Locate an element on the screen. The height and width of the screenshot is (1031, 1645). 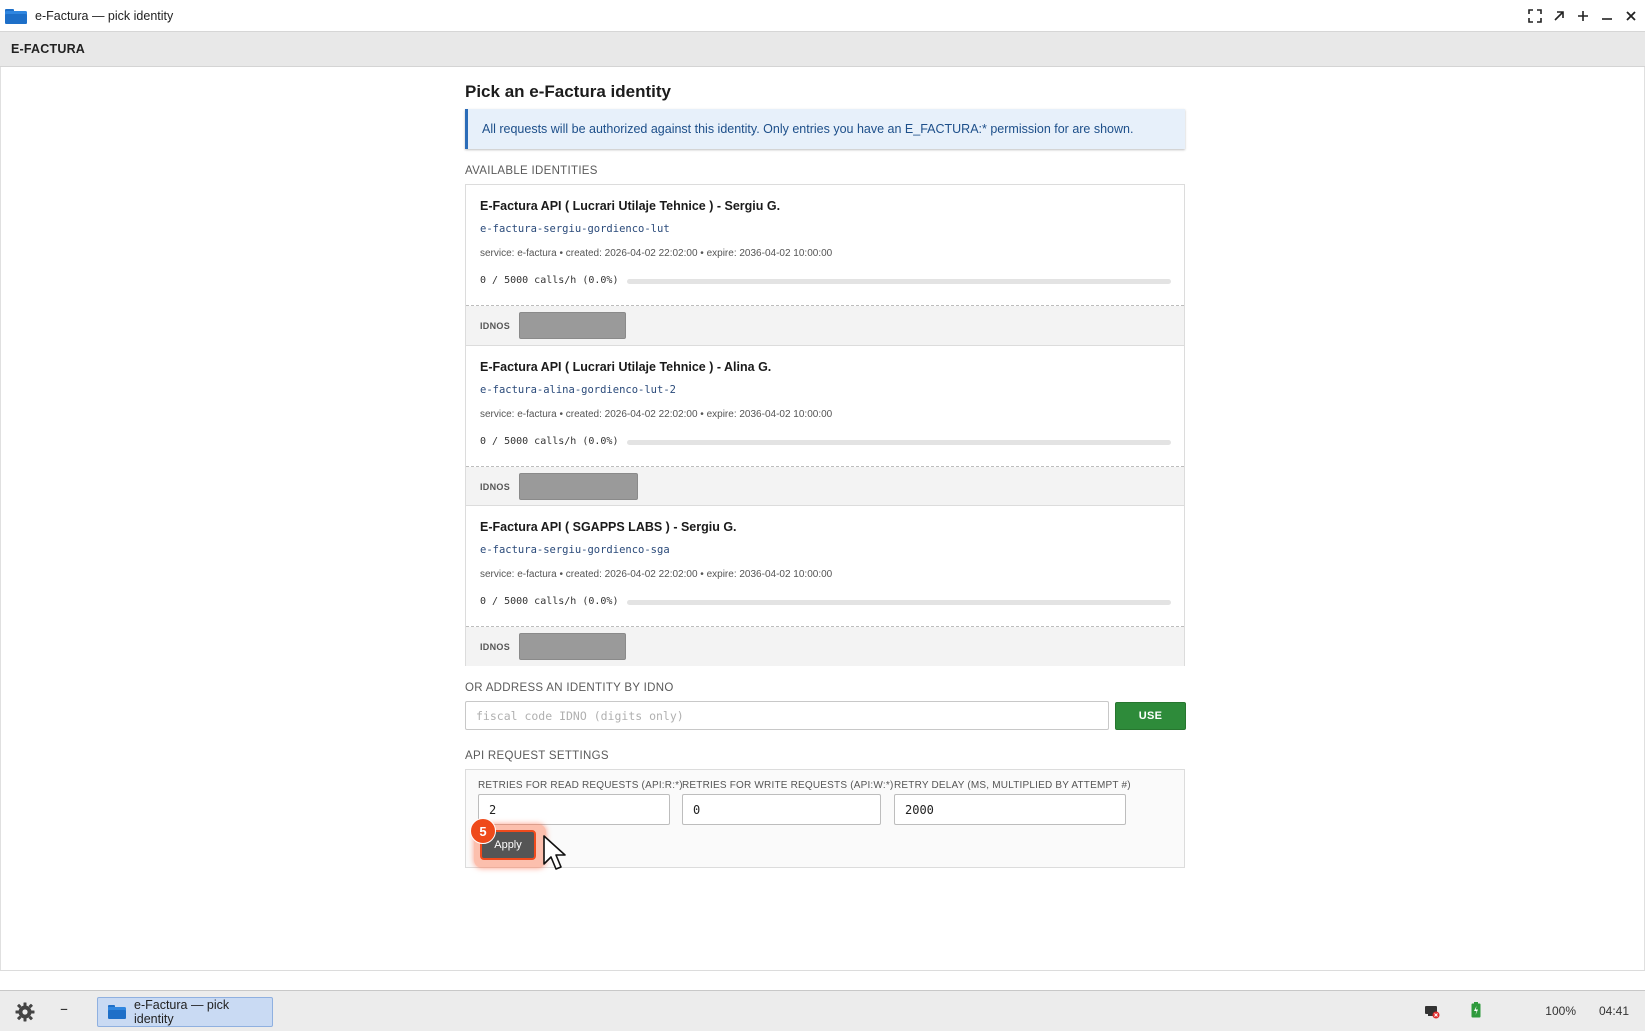
window-controls is located at coordinates (1583, 16).